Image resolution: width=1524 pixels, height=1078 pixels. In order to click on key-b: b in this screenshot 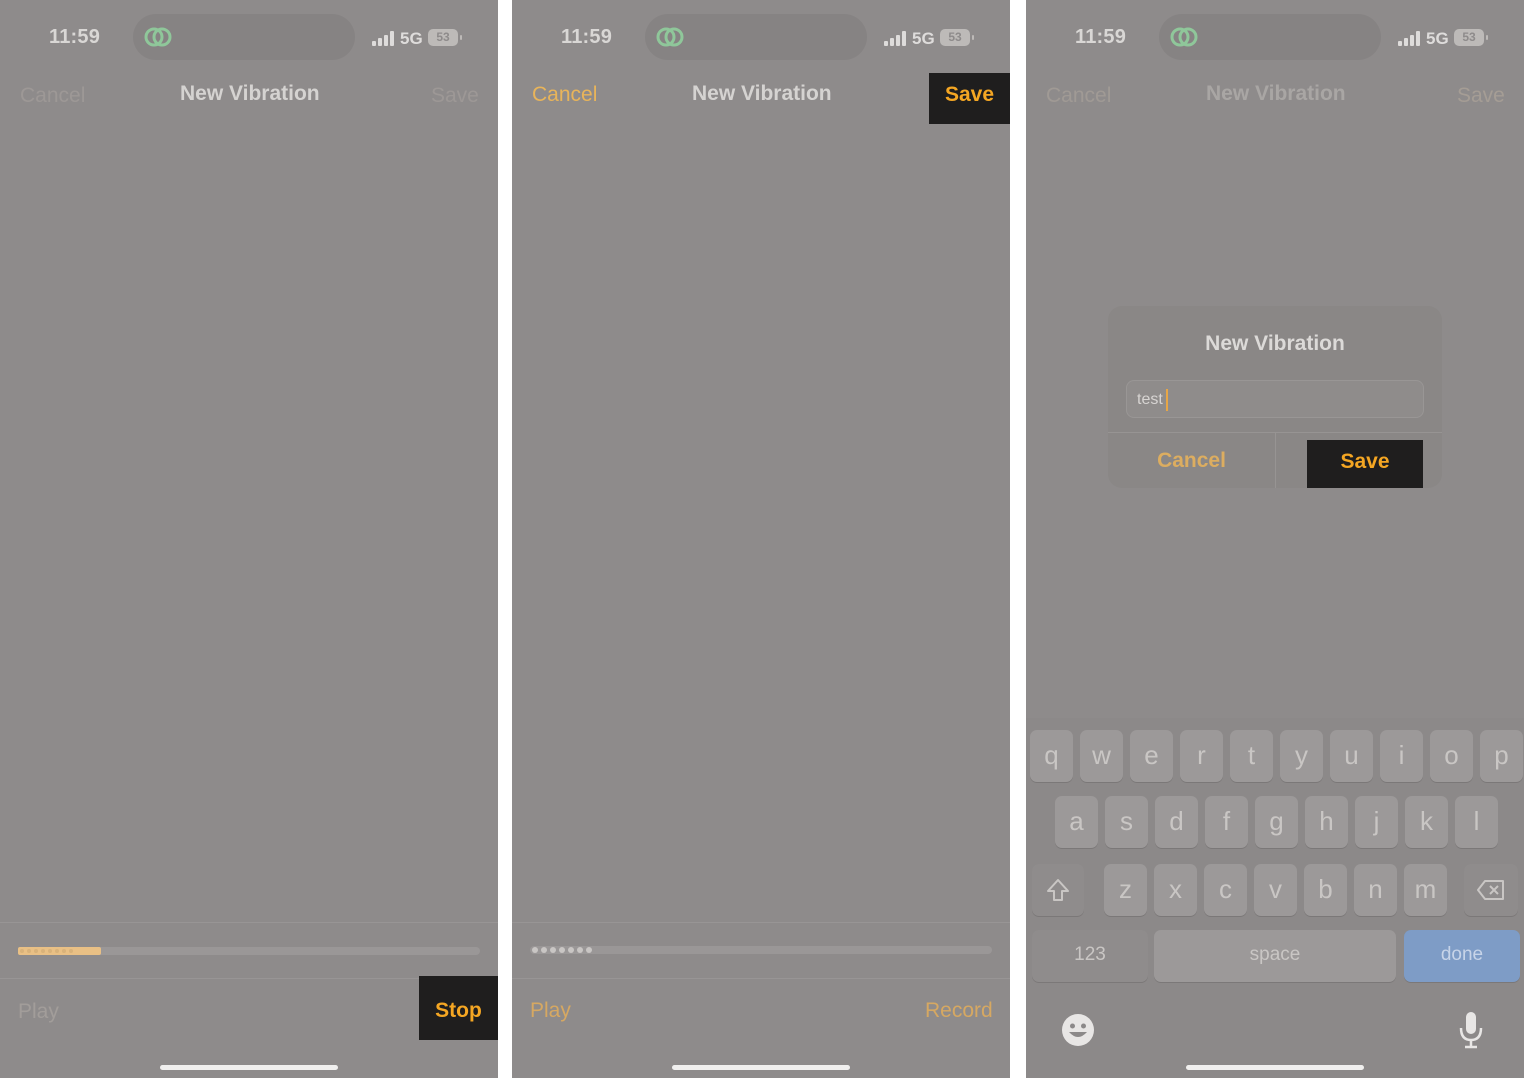, I will do `click(1325, 890)`.